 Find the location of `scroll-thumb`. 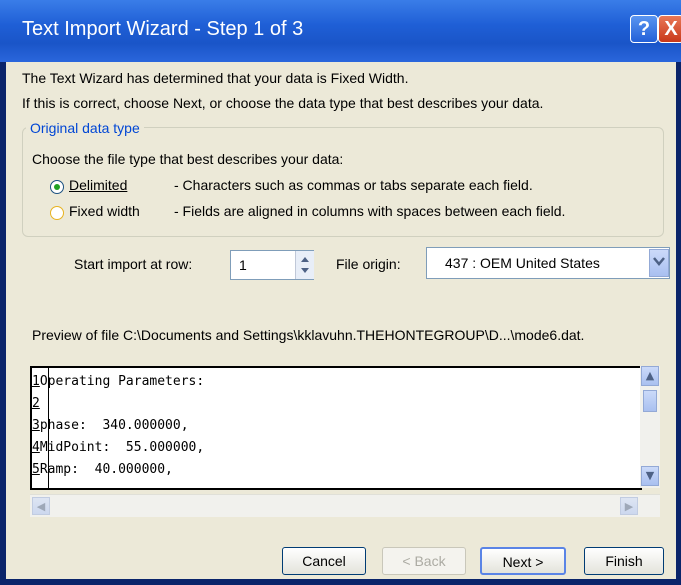

scroll-thumb is located at coordinates (650, 401).